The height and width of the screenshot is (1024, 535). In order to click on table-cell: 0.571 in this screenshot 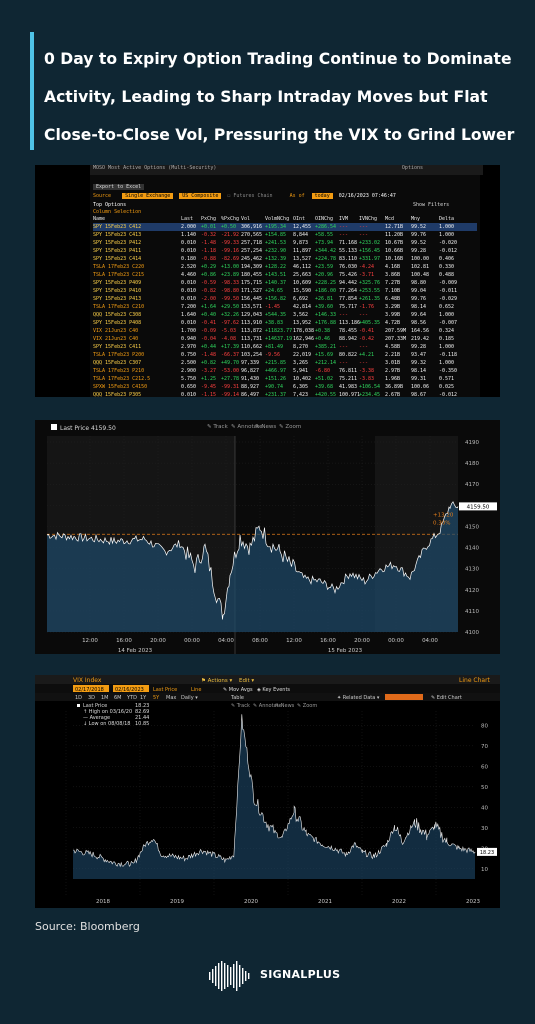, I will do `click(447, 379)`.